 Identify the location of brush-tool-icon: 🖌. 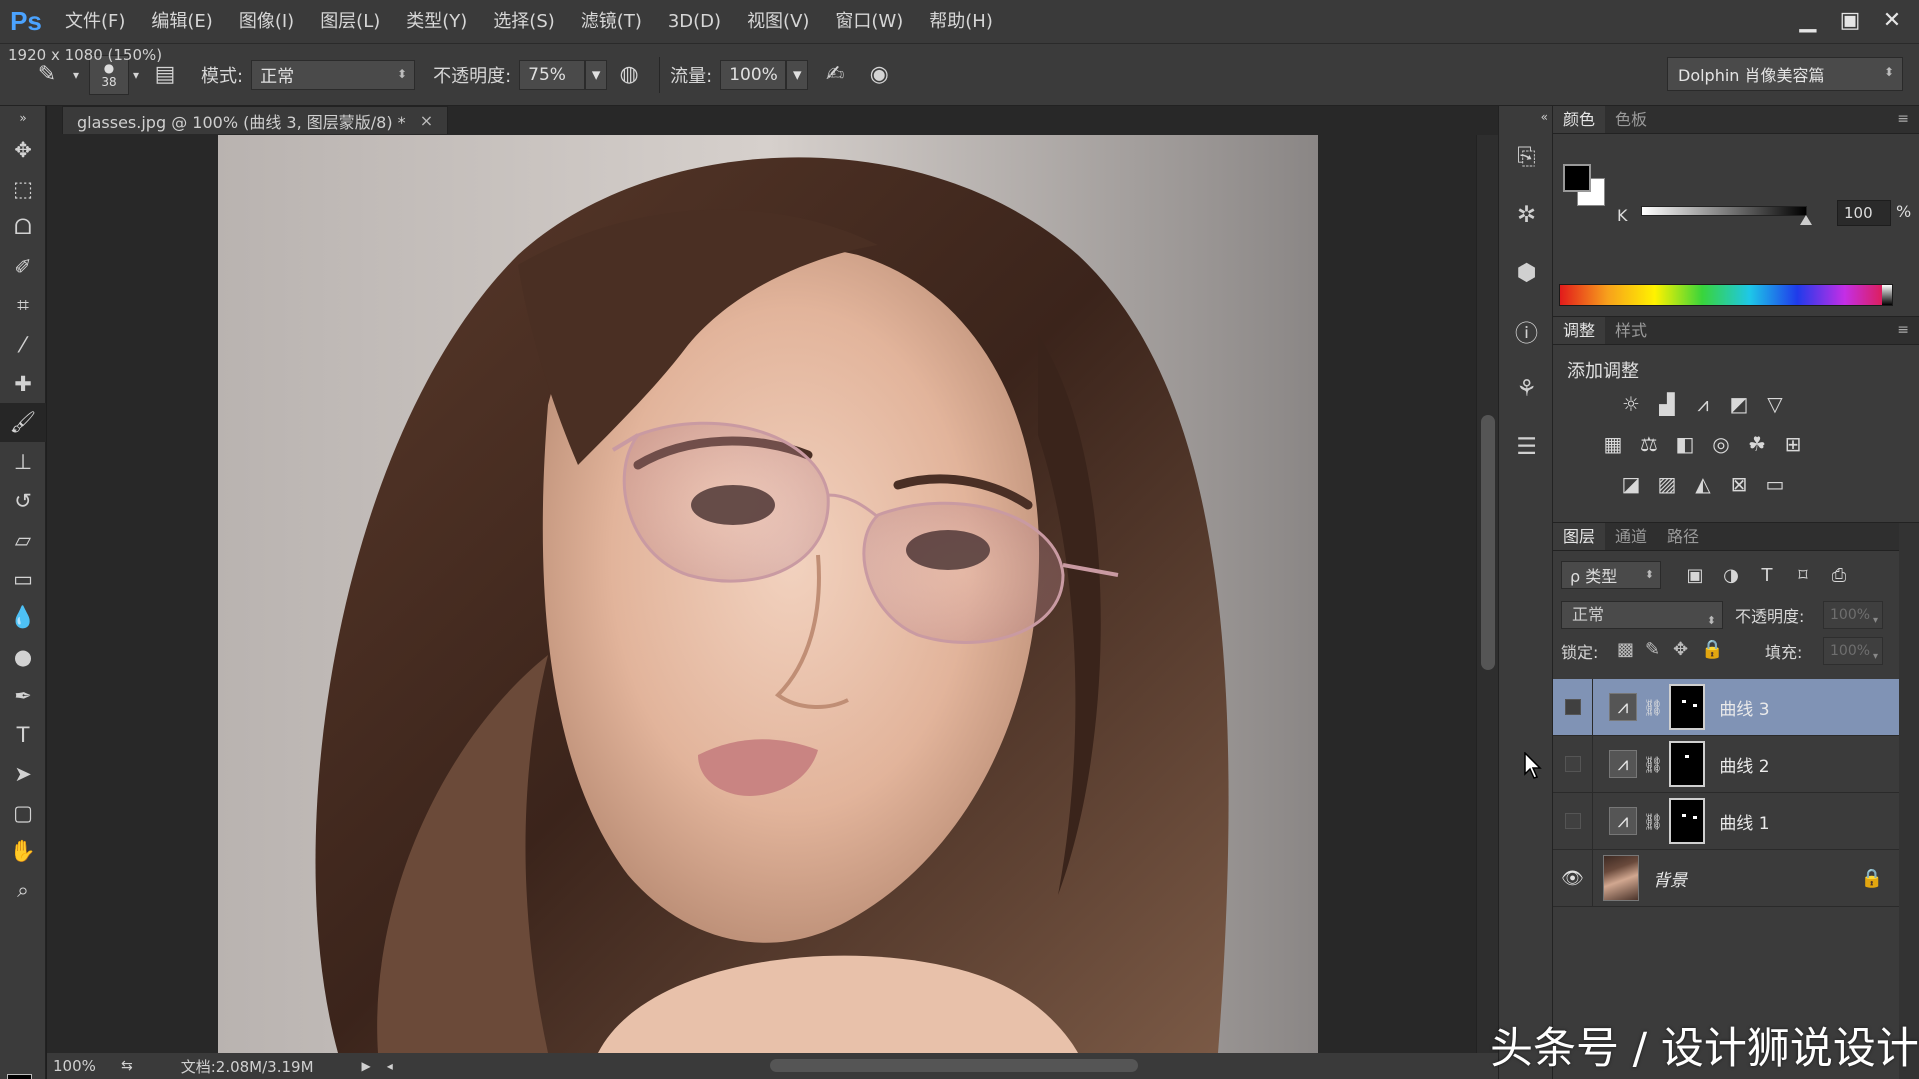
(23, 422).